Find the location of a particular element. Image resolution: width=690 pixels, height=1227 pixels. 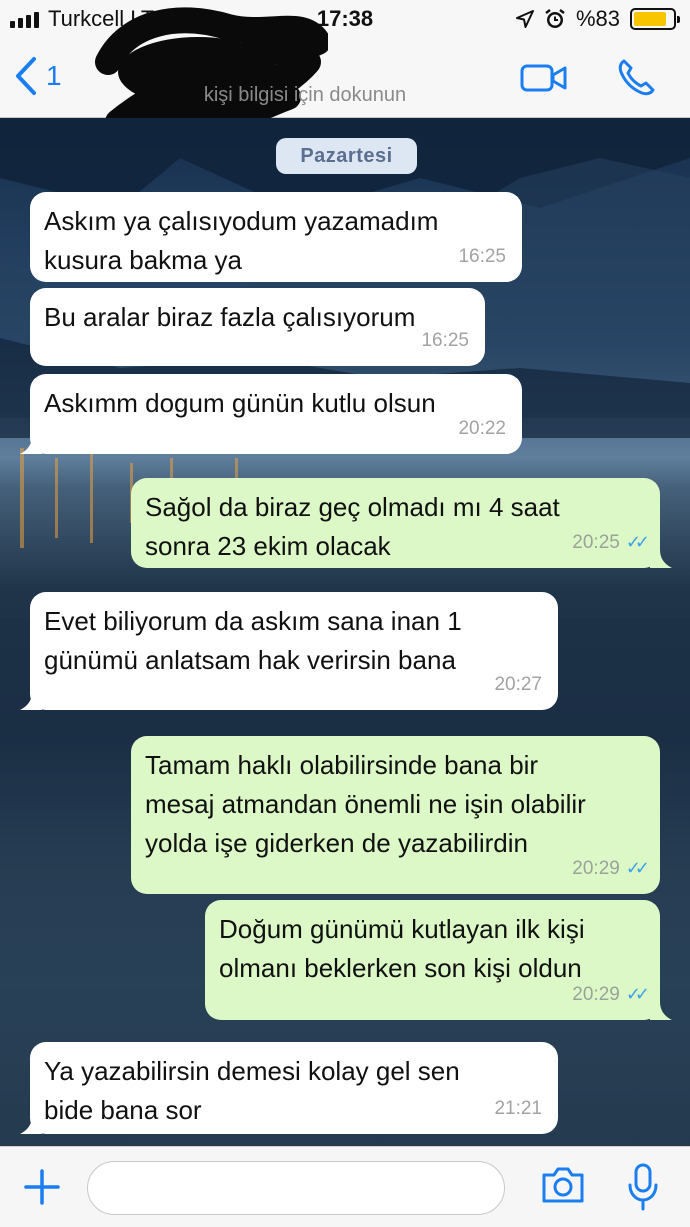

message-meta: 20:25 ✓✓ is located at coordinates (611, 542).